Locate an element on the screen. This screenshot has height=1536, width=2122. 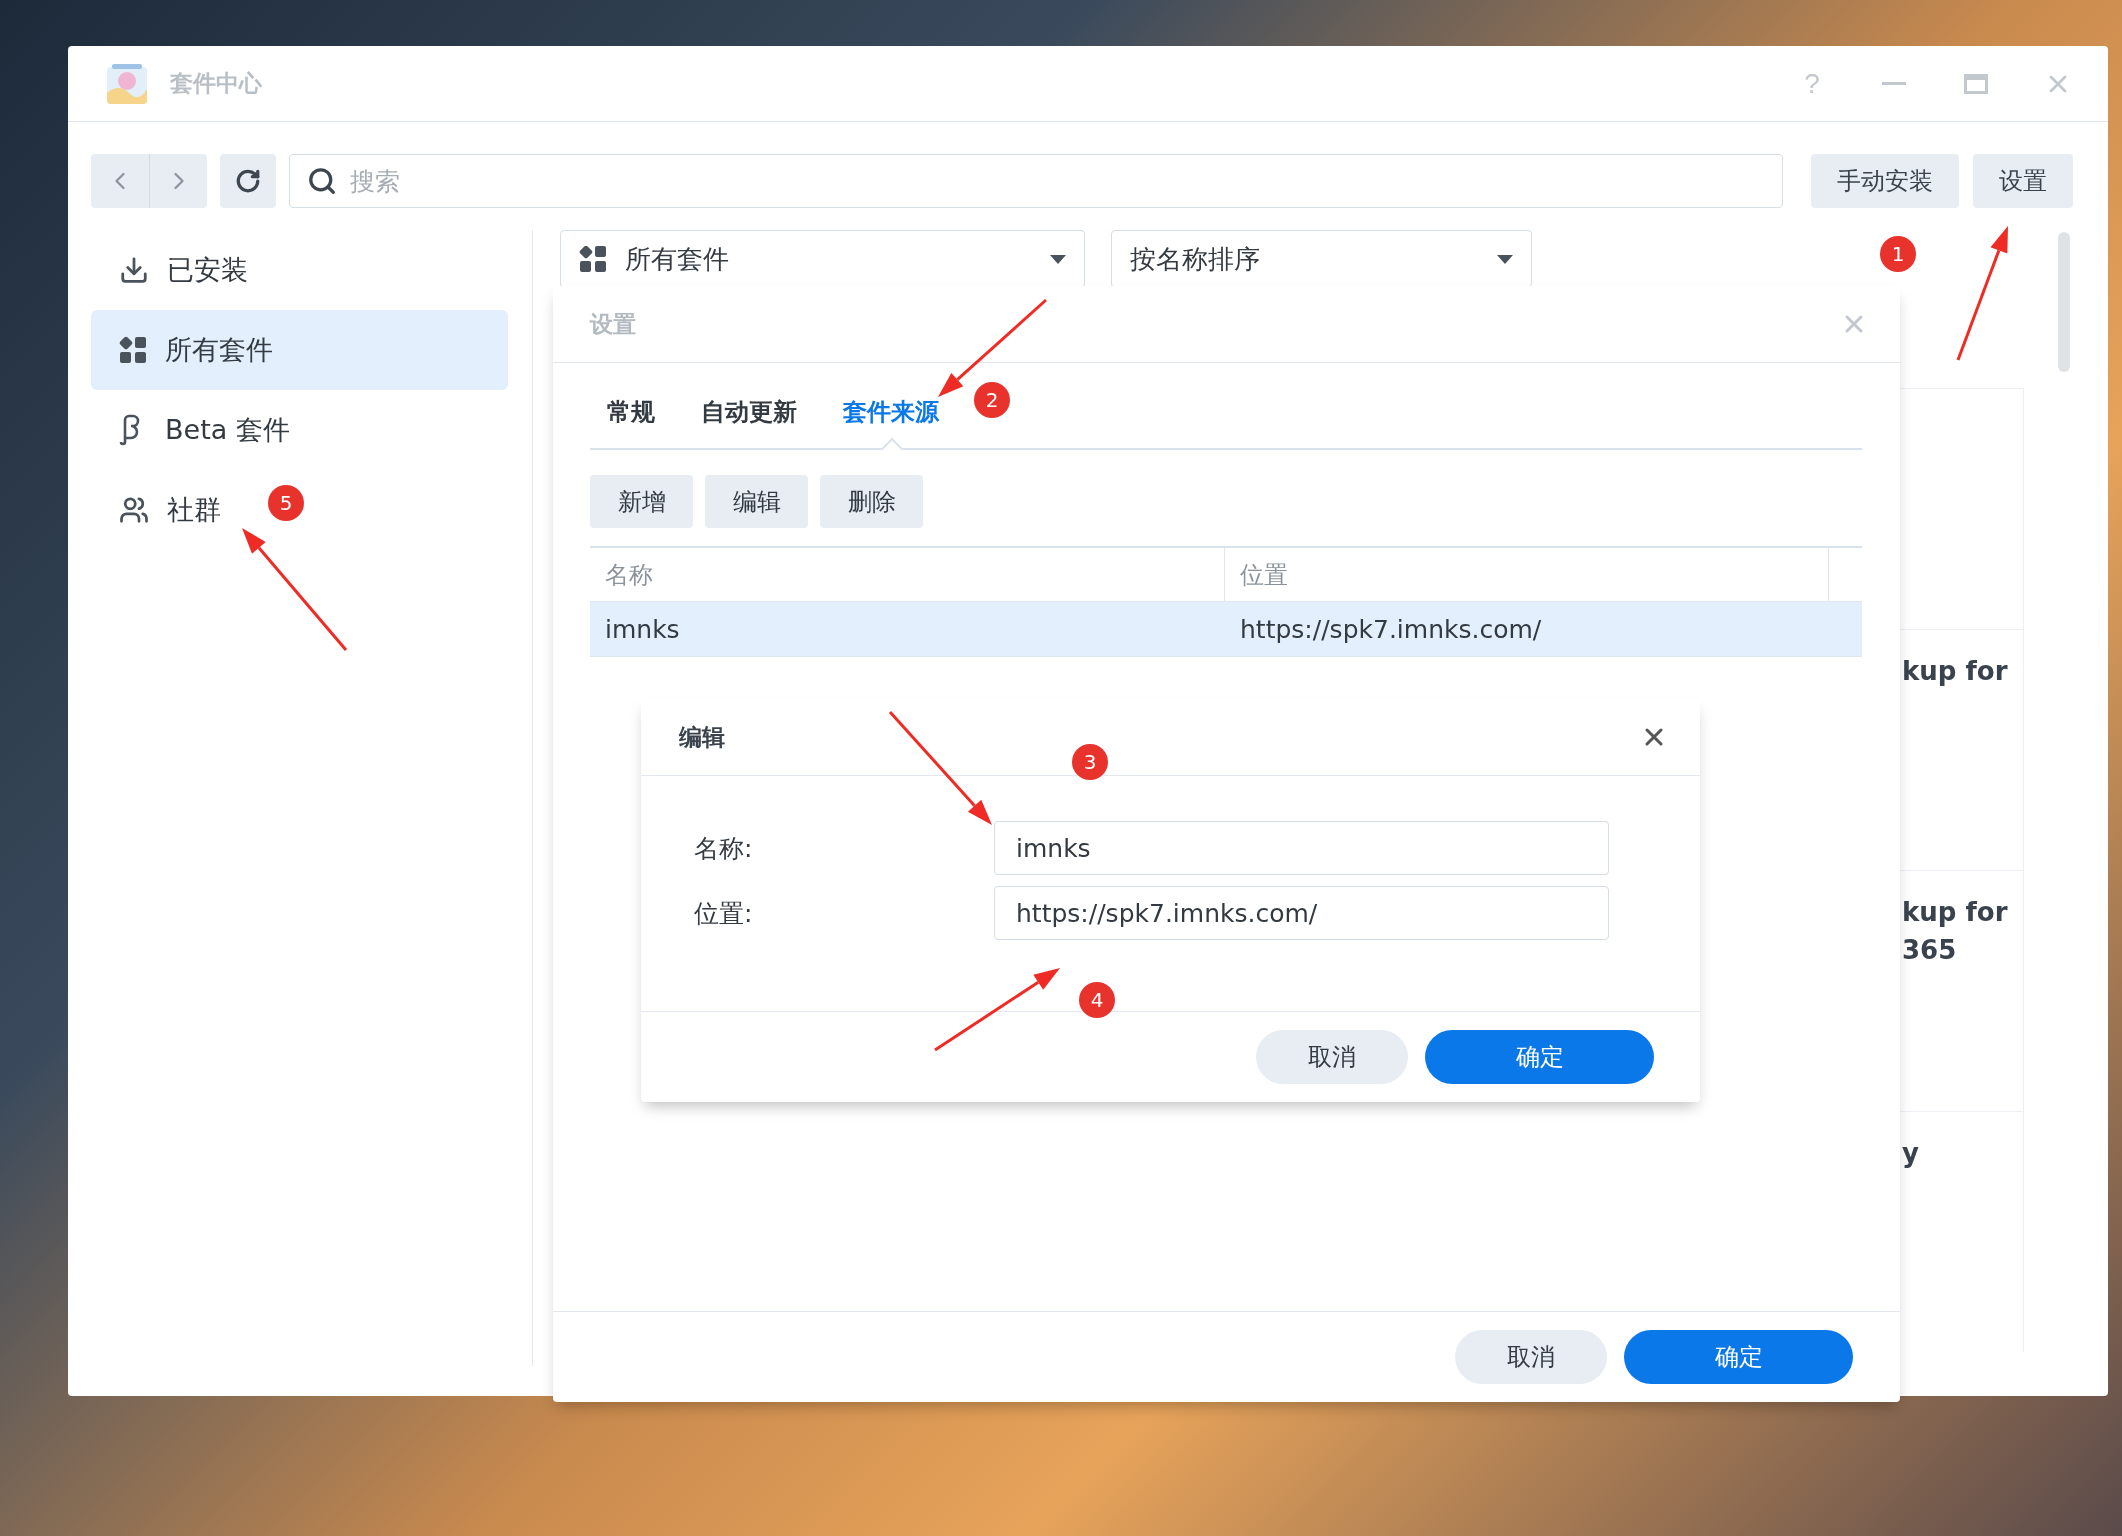
search-icon is located at coordinates (322, 181).